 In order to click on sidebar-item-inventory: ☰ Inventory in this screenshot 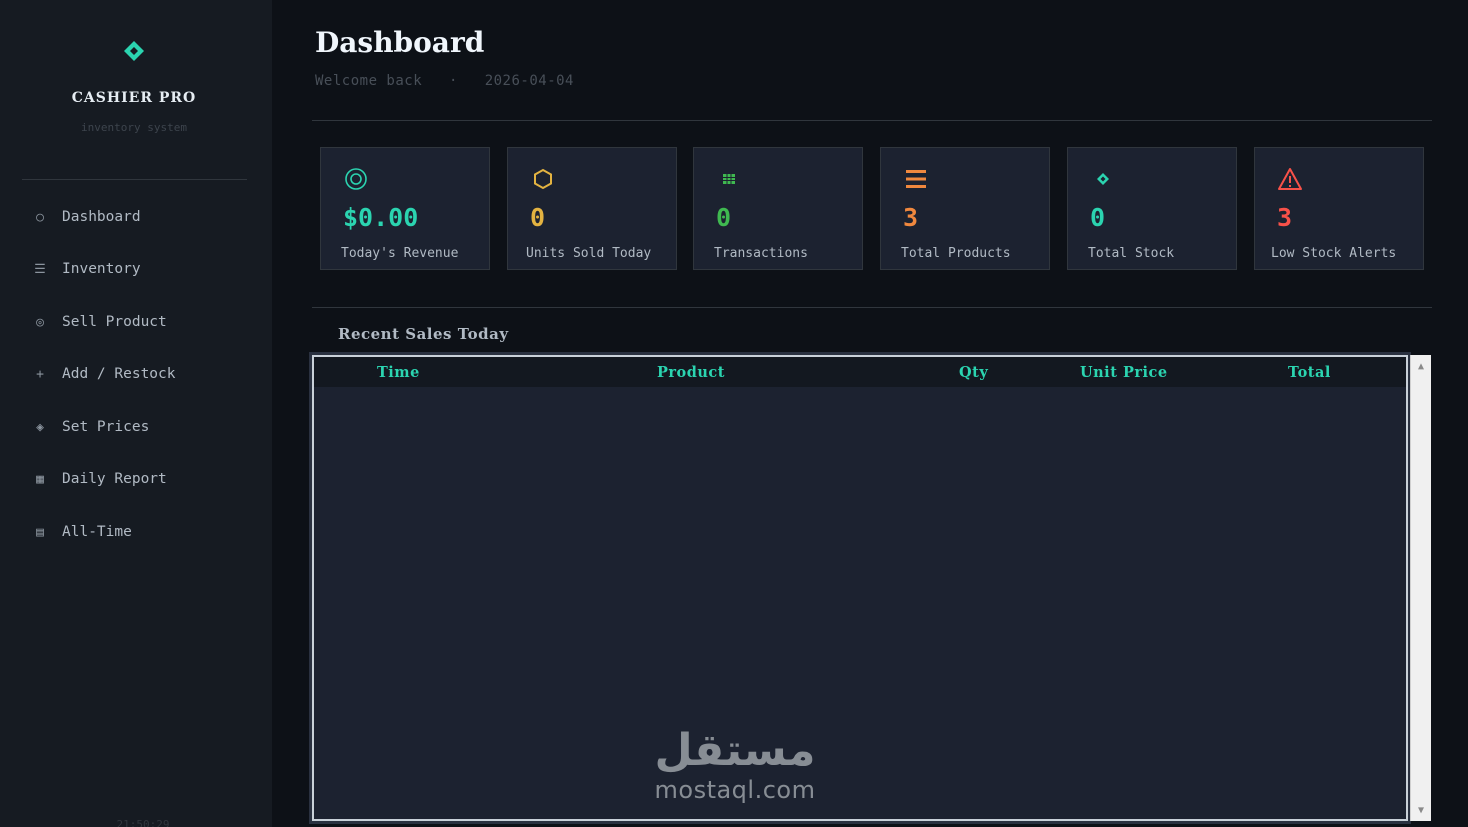, I will do `click(143, 269)`.